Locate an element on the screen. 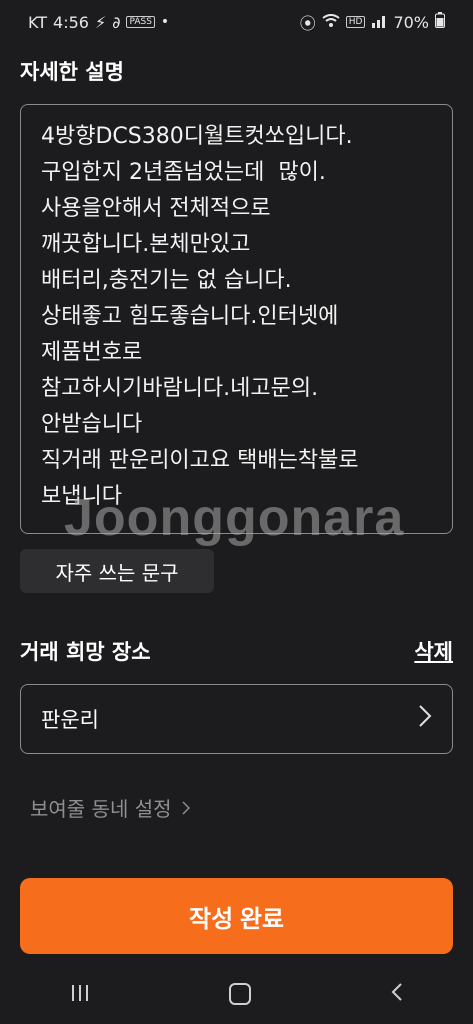 Image resolution: width=473 pixels, height=1024 pixels. neighborhood-setting-link: 보여줄 동네 설정 is located at coordinates (110, 807).